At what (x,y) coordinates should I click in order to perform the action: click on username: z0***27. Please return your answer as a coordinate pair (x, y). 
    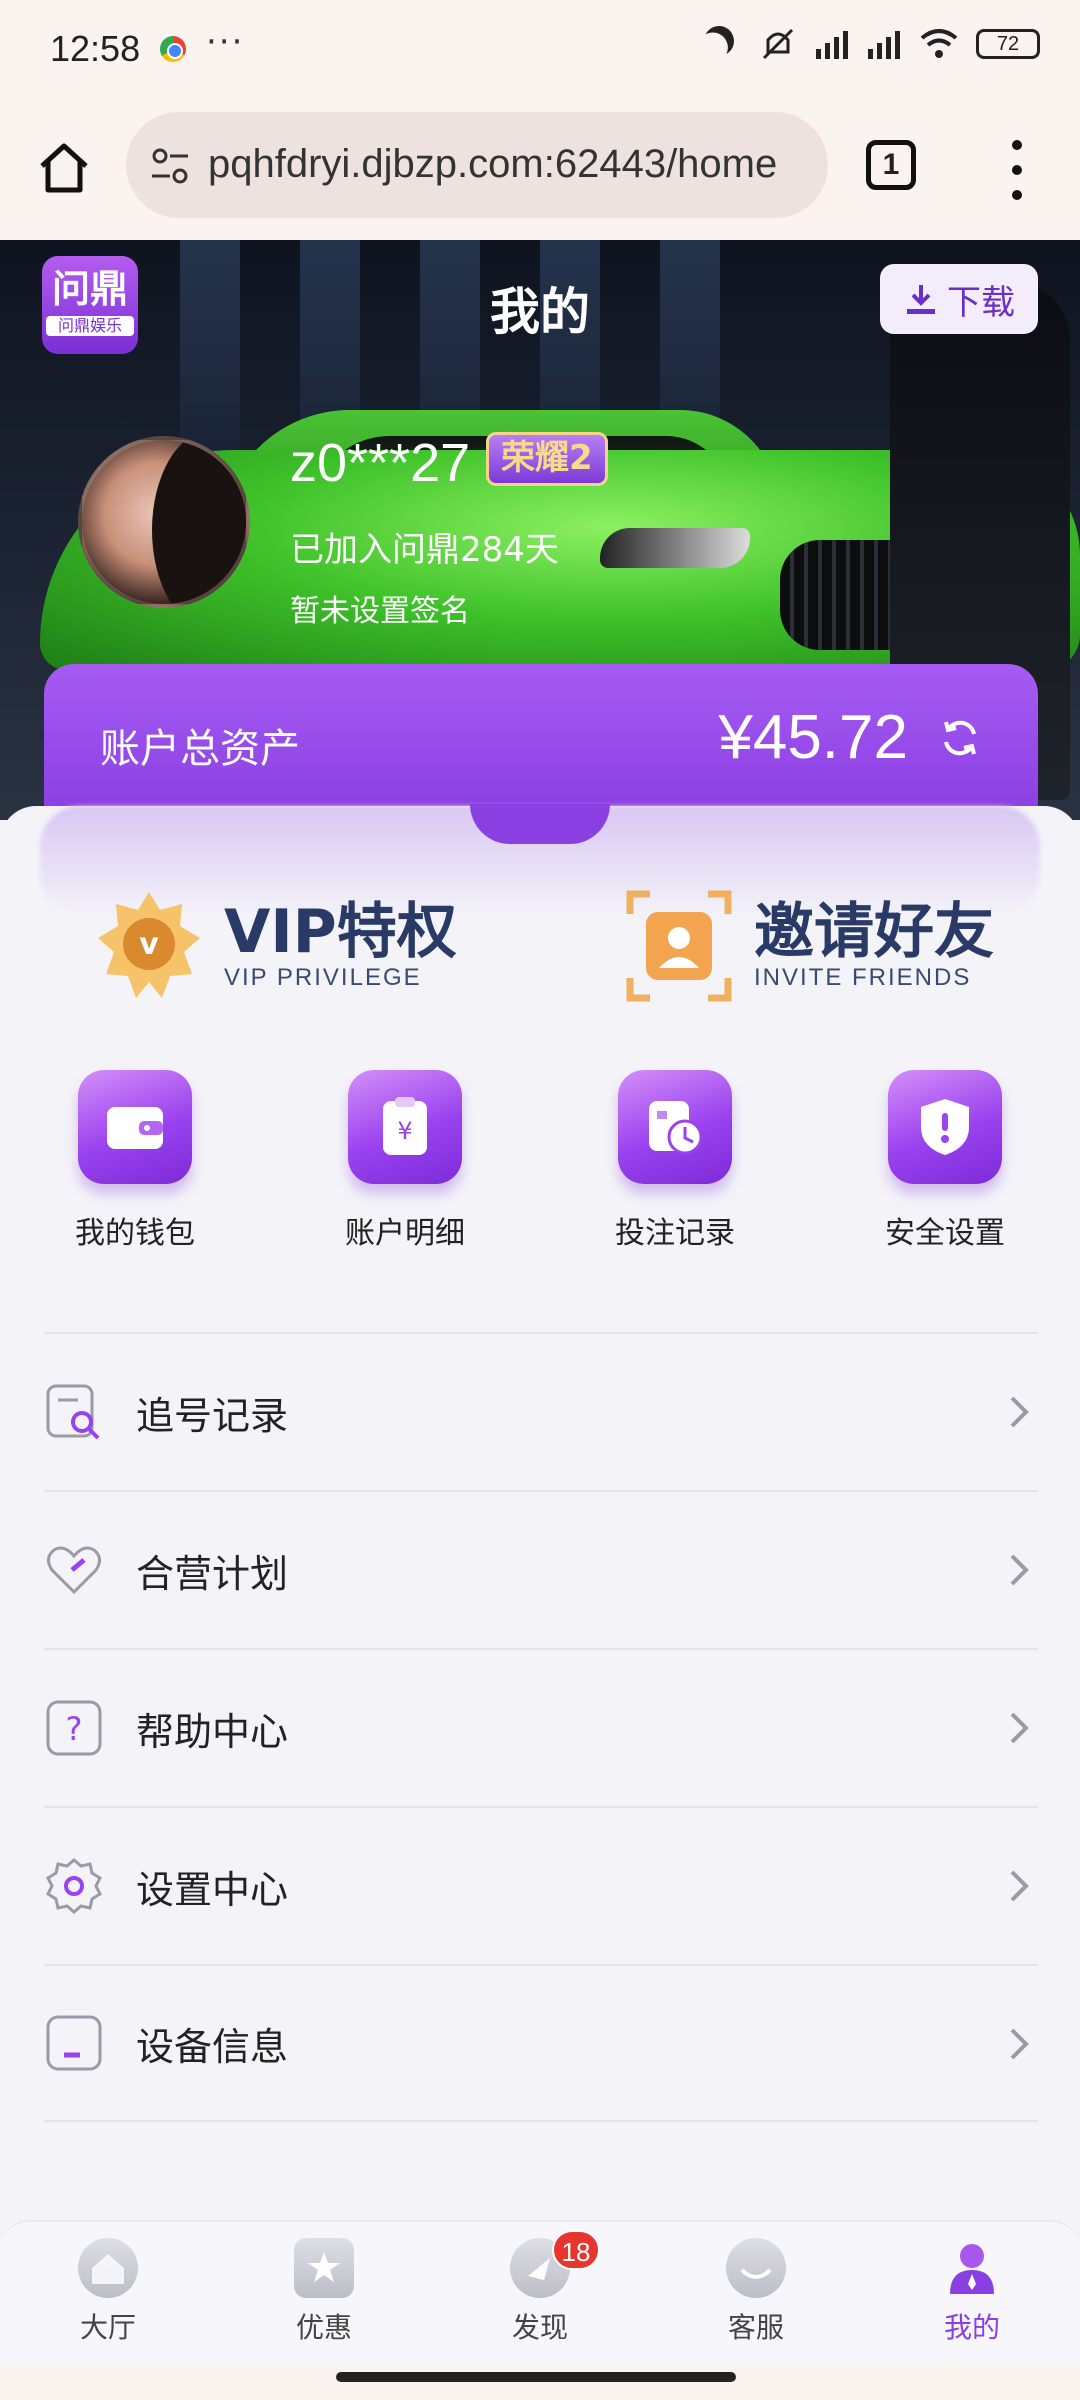
    Looking at the image, I should click on (380, 463).